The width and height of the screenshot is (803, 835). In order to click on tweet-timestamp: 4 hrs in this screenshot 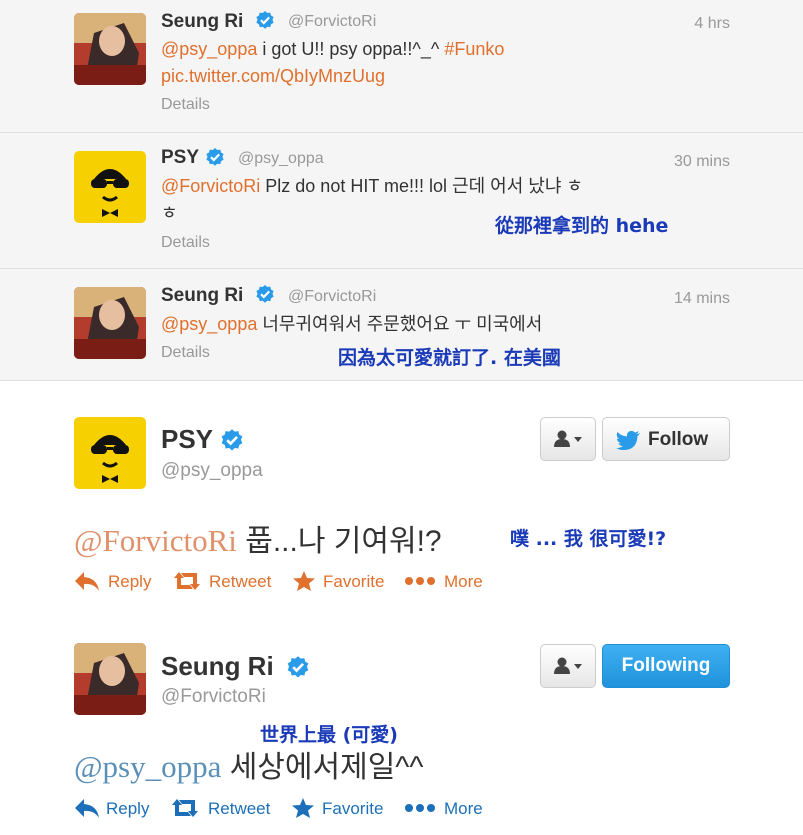, I will do `click(712, 24)`.